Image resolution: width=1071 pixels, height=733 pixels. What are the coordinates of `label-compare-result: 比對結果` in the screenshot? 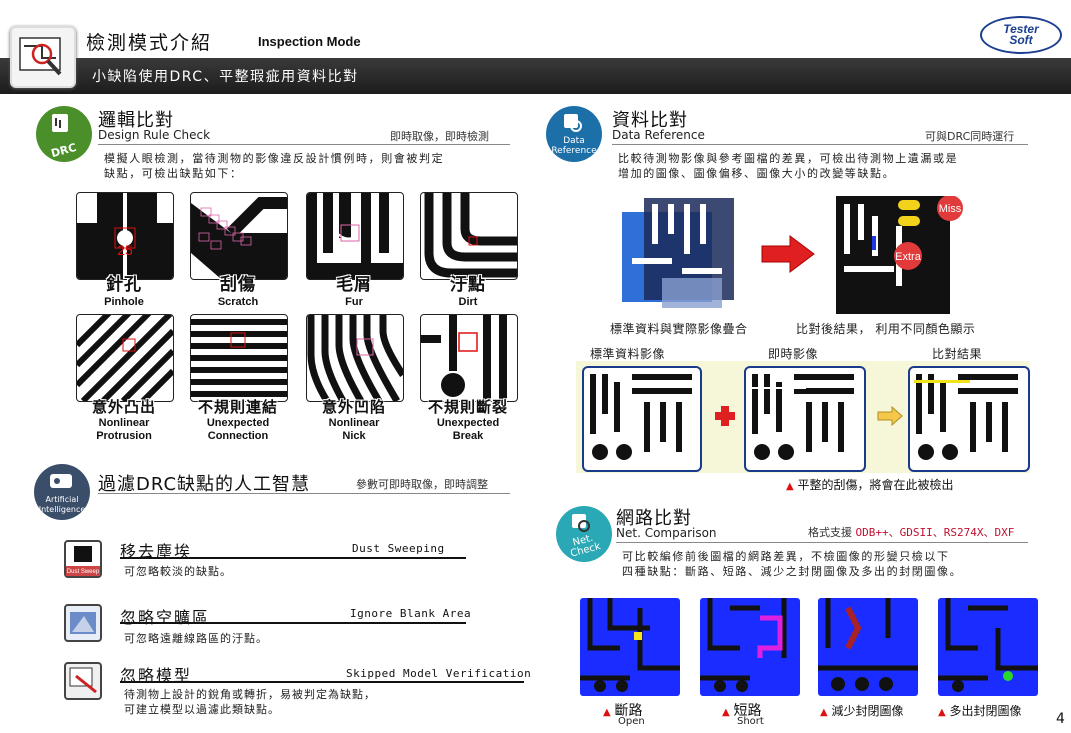 It's located at (957, 354).